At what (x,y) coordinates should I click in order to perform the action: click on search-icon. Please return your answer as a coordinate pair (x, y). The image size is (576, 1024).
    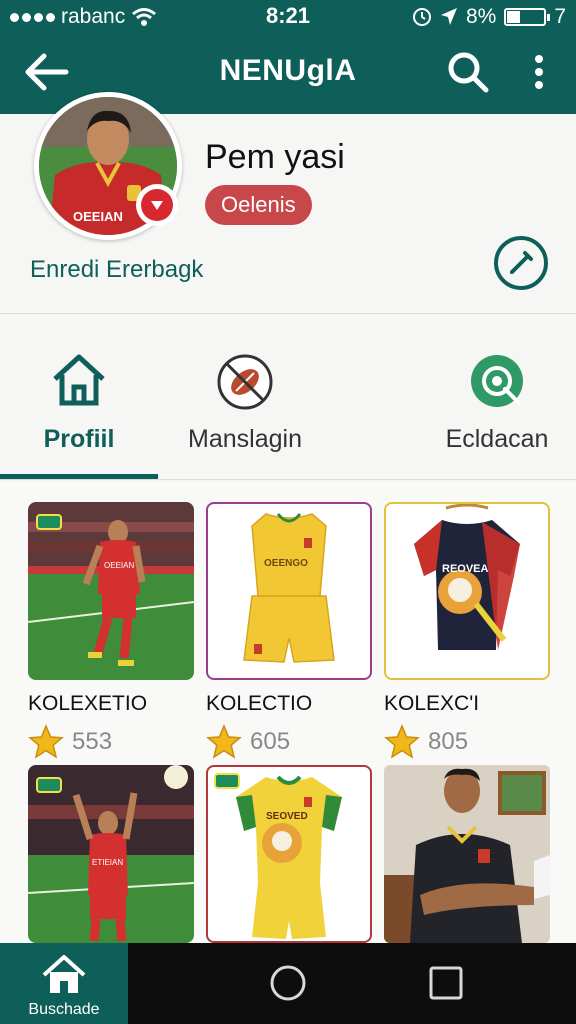
    Looking at the image, I should click on (468, 72).